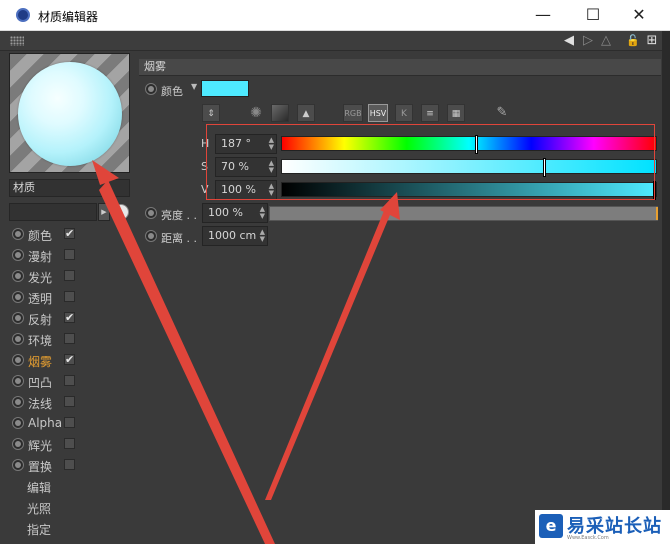  What do you see at coordinates (105, 172) in the screenshot?
I see `annotation-arrowhead-left` at bounding box center [105, 172].